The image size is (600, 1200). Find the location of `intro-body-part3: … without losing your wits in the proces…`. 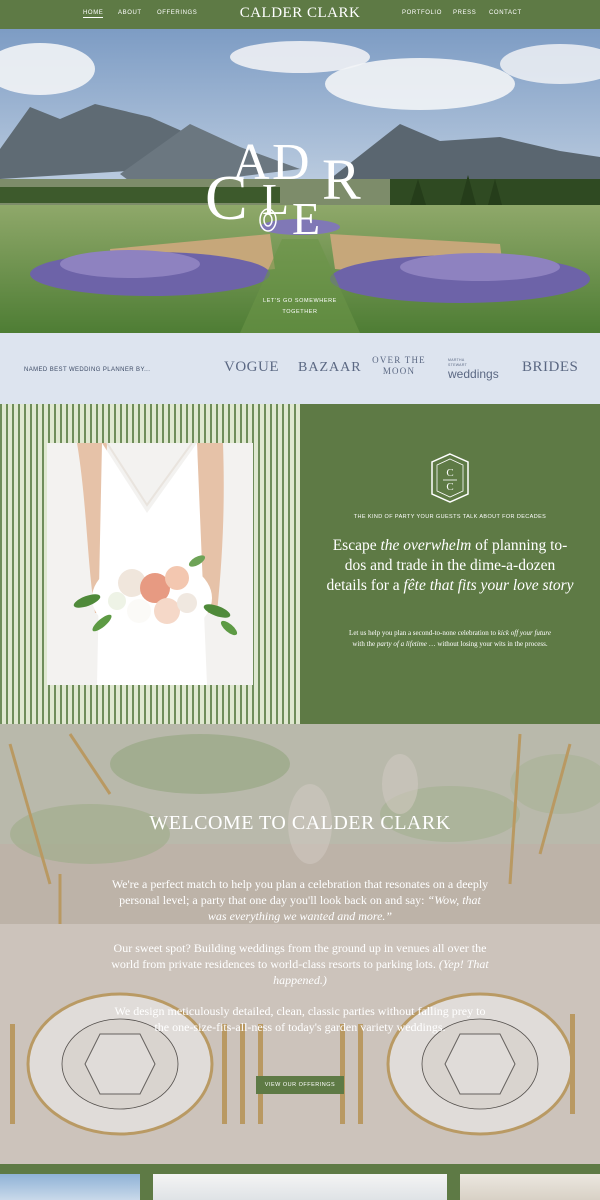

intro-body-part3: … without losing your wits in the proces… is located at coordinates (487, 644).